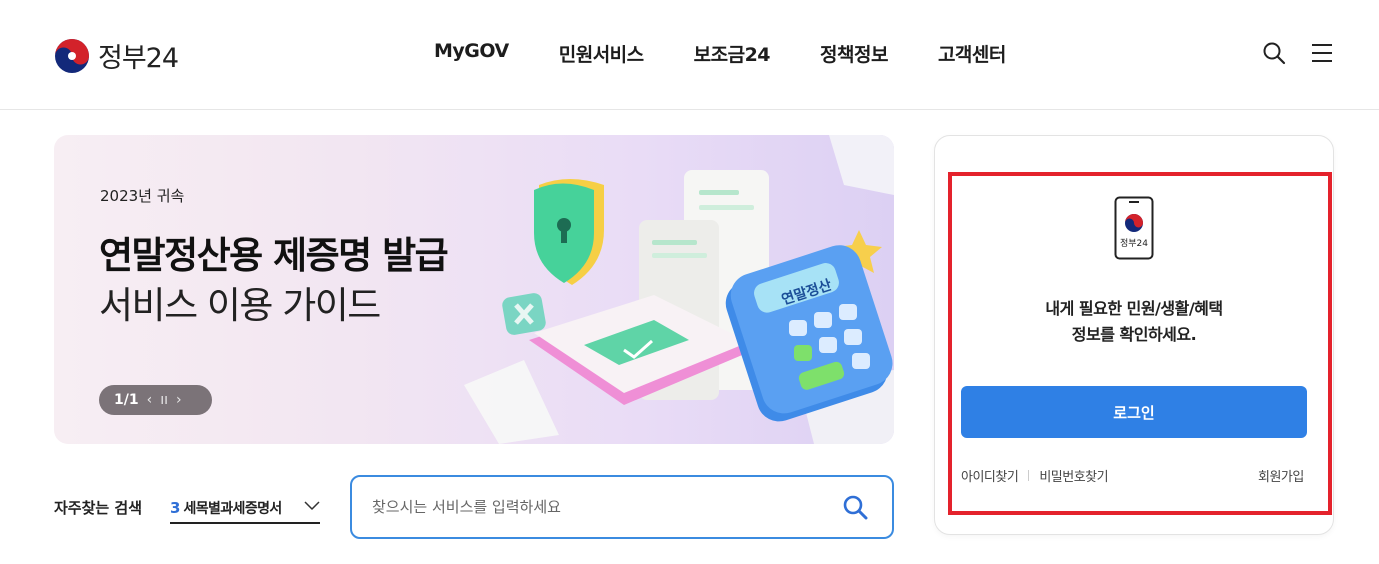 The width and height of the screenshot is (1379, 564). What do you see at coordinates (1281, 475) in the screenshot?
I see `signup-link: 회원가입` at bounding box center [1281, 475].